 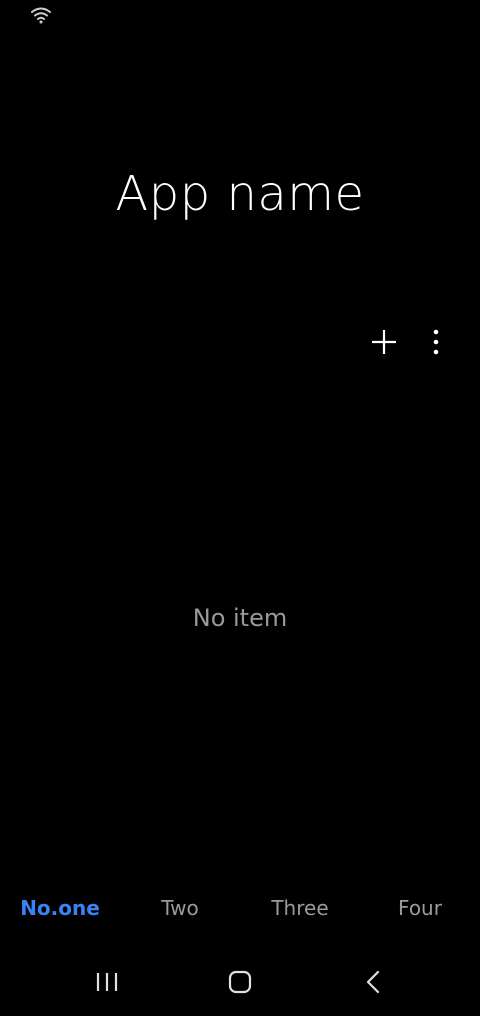 What do you see at coordinates (240, 618) in the screenshot?
I see `empty-state-text: No item` at bounding box center [240, 618].